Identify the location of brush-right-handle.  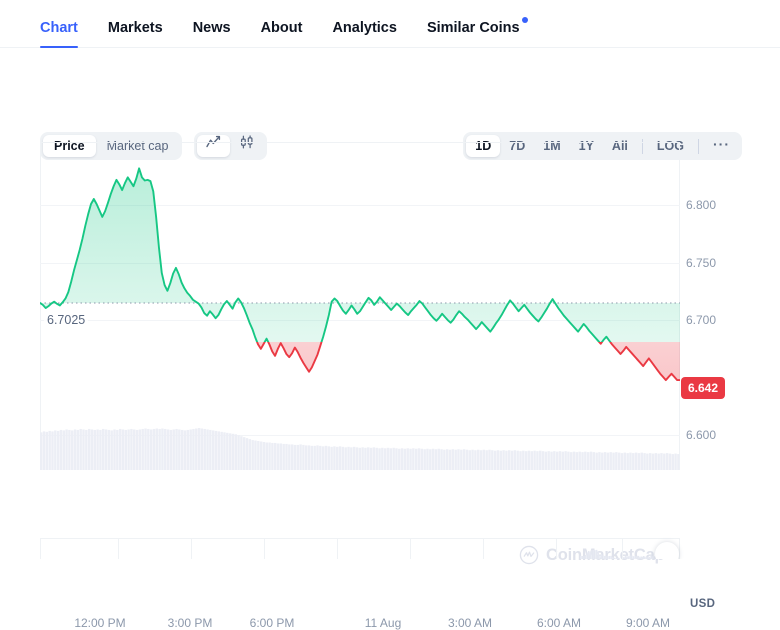
(667, 550).